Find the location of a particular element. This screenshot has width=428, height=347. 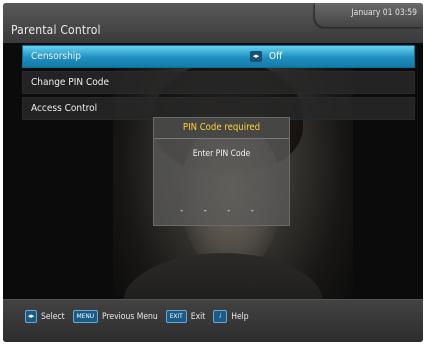

header-datetime-tab: January 01 03:59 is located at coordinates (369, 15).